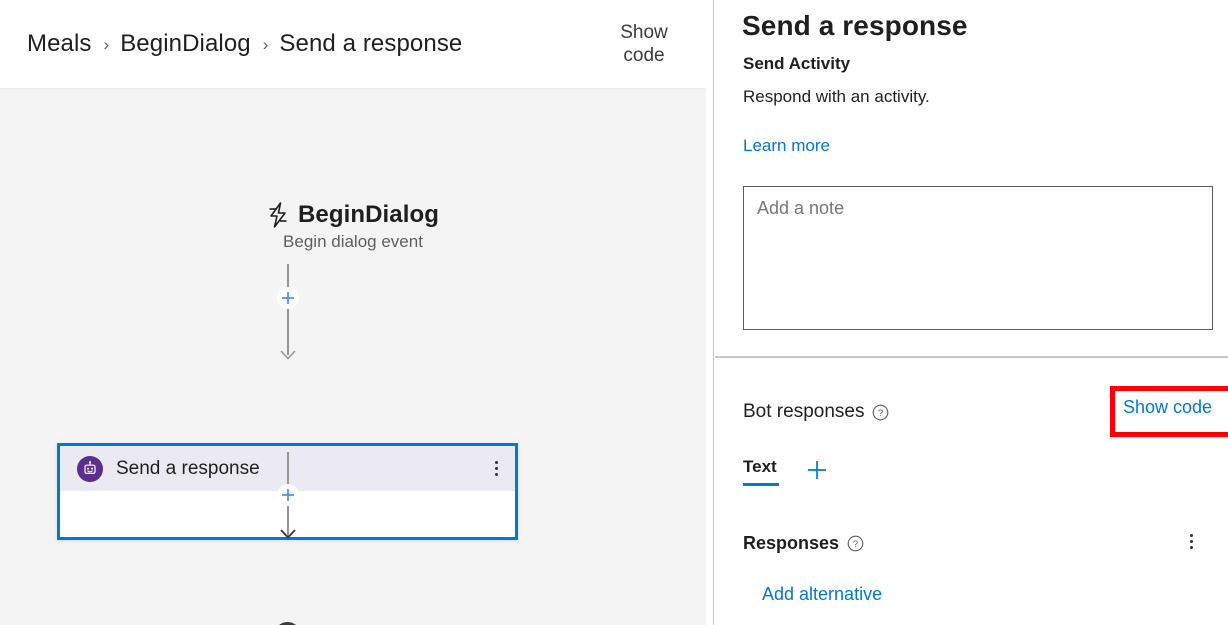  What do you see at coordinates (288, 532) in the screenshot?
I see `connector-arrow-bottom` at bounding box center [288, 532].